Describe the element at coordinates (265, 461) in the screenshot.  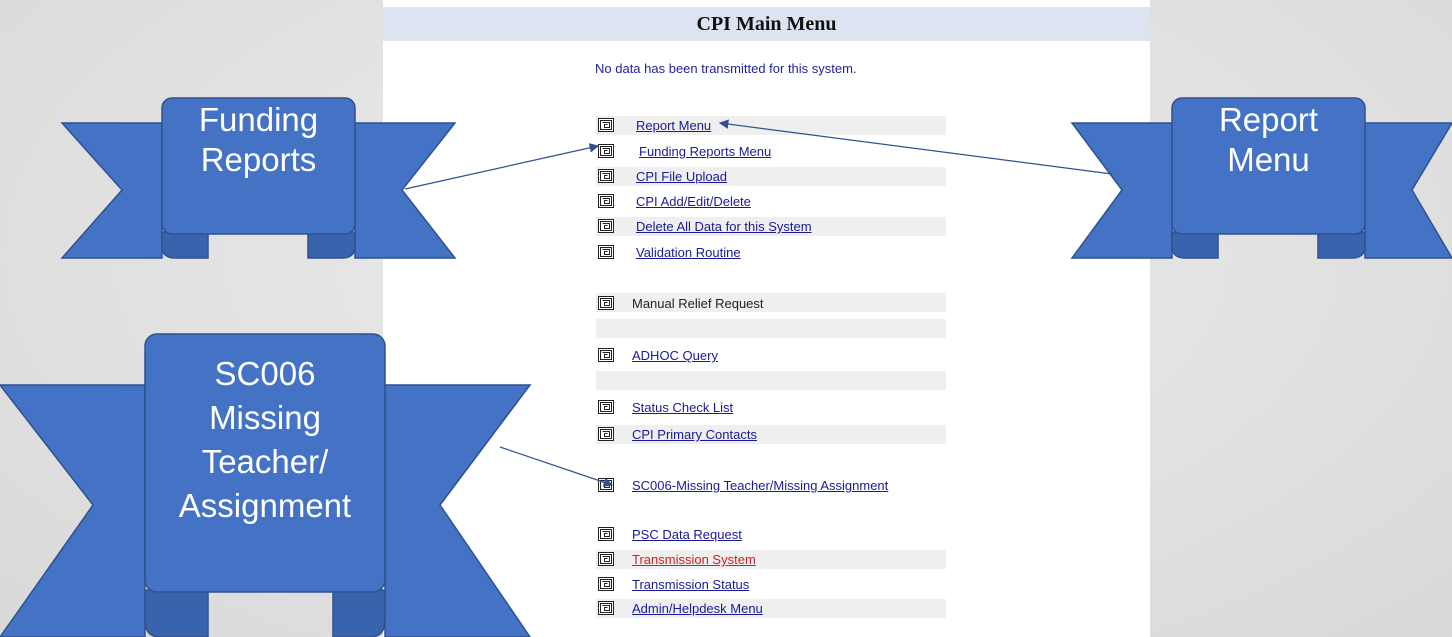
I see `callout-line: Teacher/` at that location.